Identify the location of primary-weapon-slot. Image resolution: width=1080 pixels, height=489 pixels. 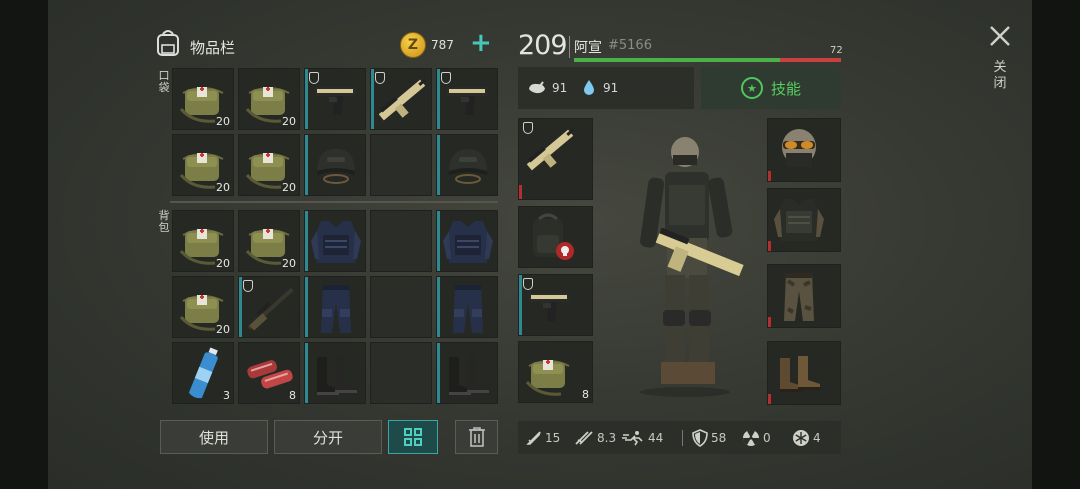
(555, 159).